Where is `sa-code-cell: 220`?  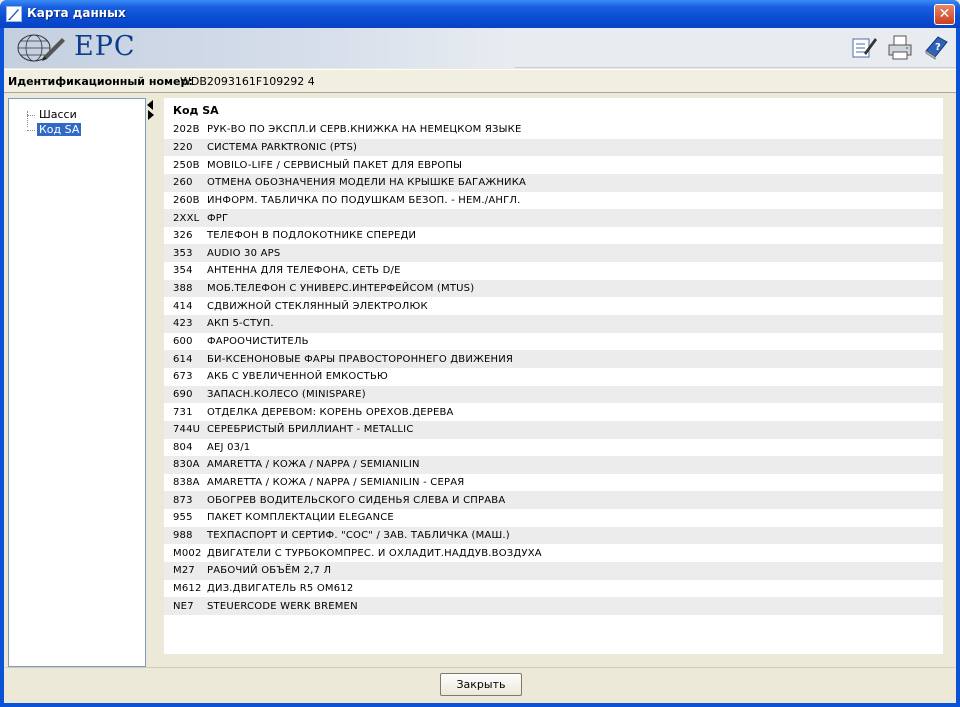 sa-code-cell: 220 is located at coordinates (183, 147).